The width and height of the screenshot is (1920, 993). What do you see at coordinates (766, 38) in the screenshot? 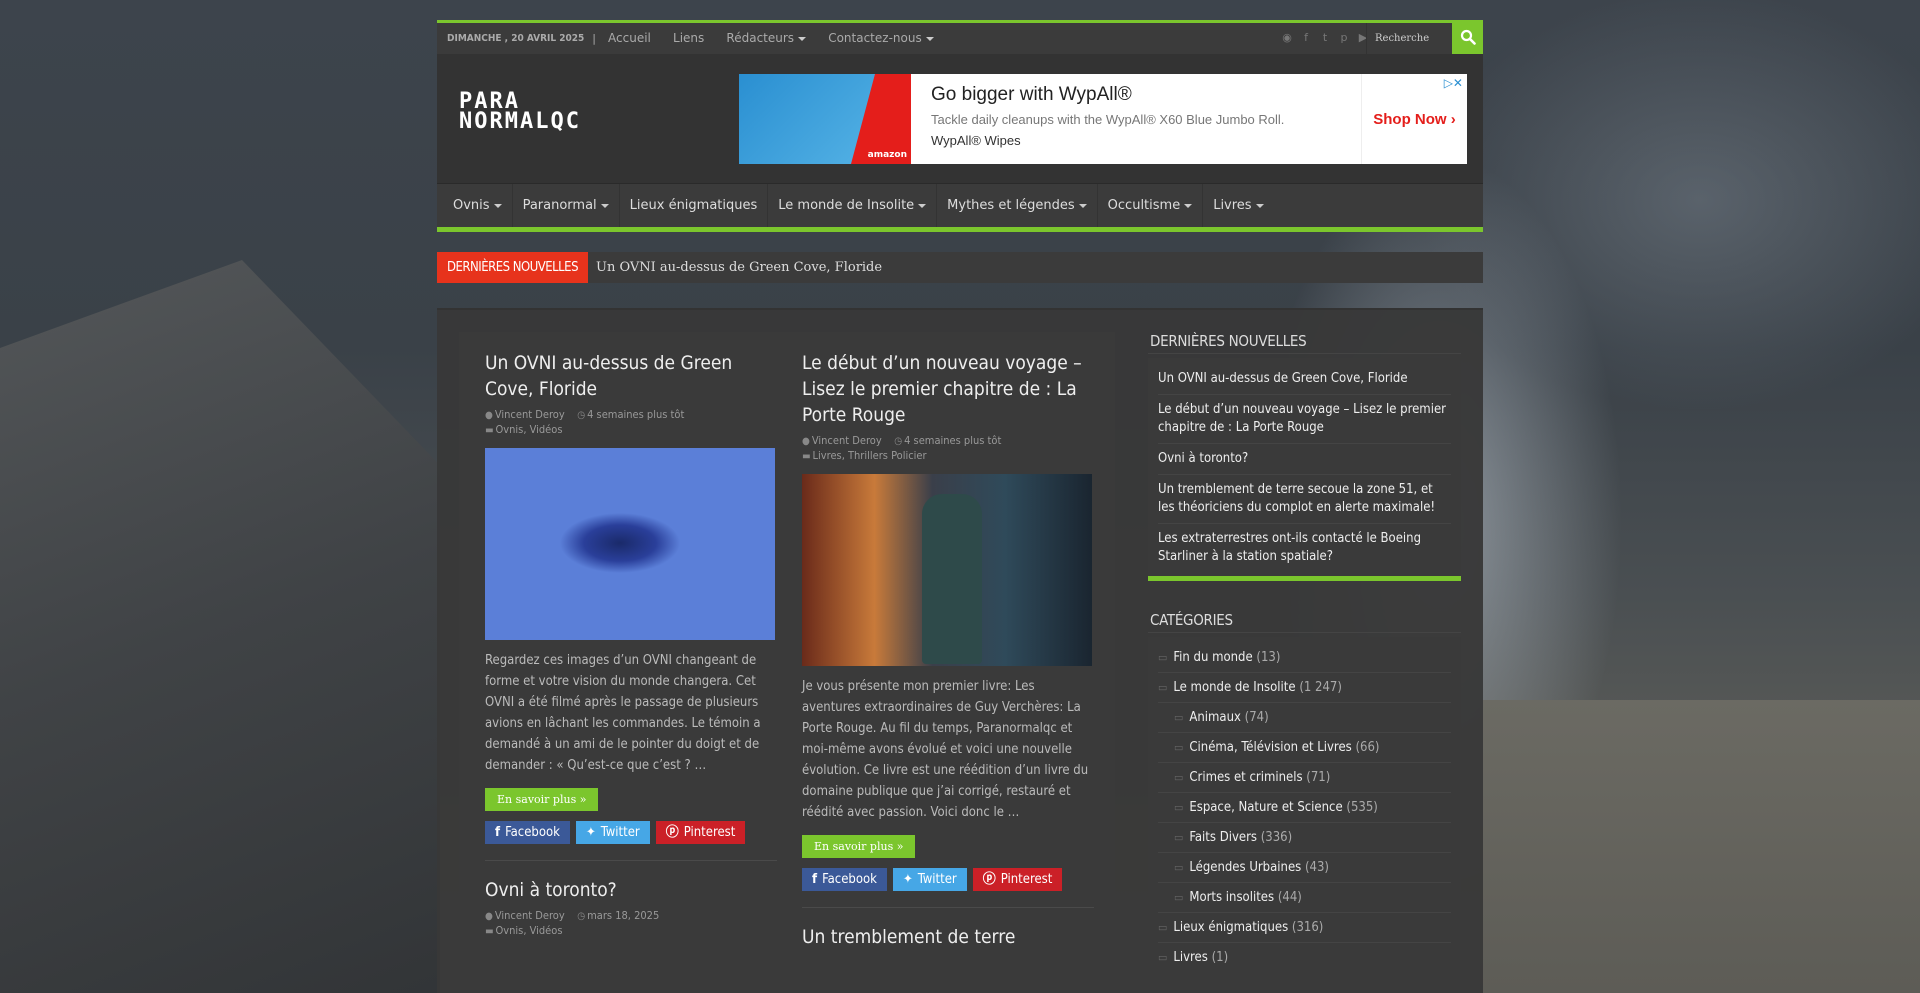
I see `top-link-redacteurs: Rédacteurs` at bounding box center [766, 38].